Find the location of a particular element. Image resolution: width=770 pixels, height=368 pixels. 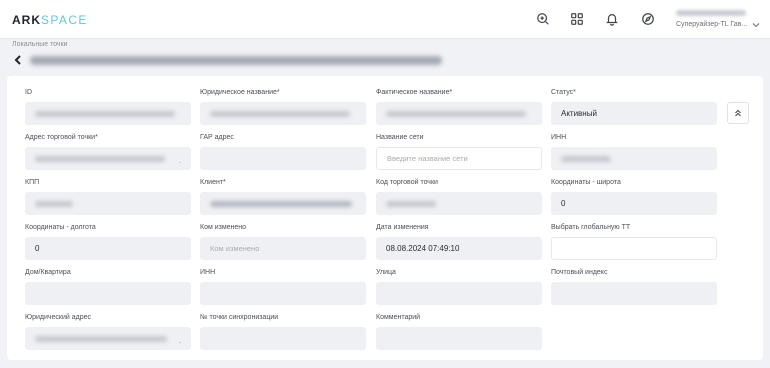

page-title is located at coordinates (236, 60).